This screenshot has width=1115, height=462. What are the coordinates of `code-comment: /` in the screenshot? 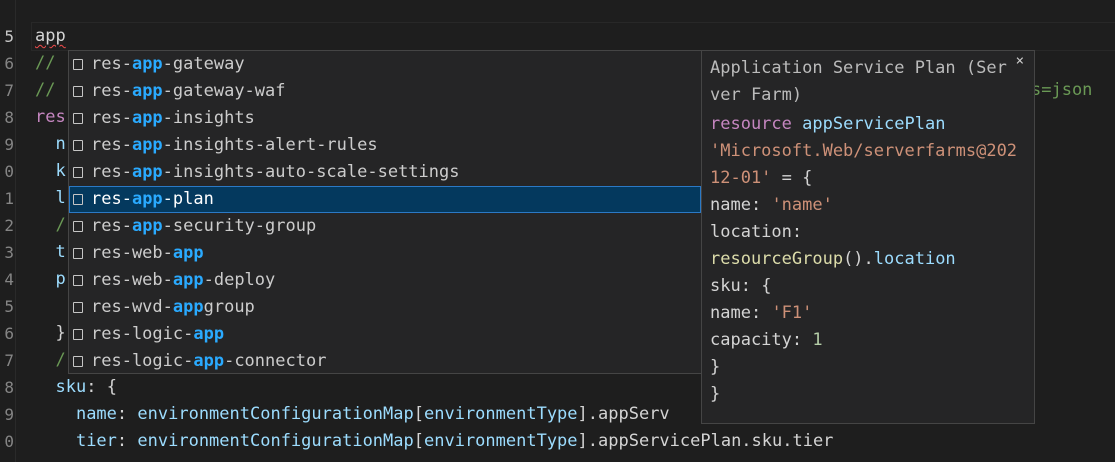 It's located at (60, 360).